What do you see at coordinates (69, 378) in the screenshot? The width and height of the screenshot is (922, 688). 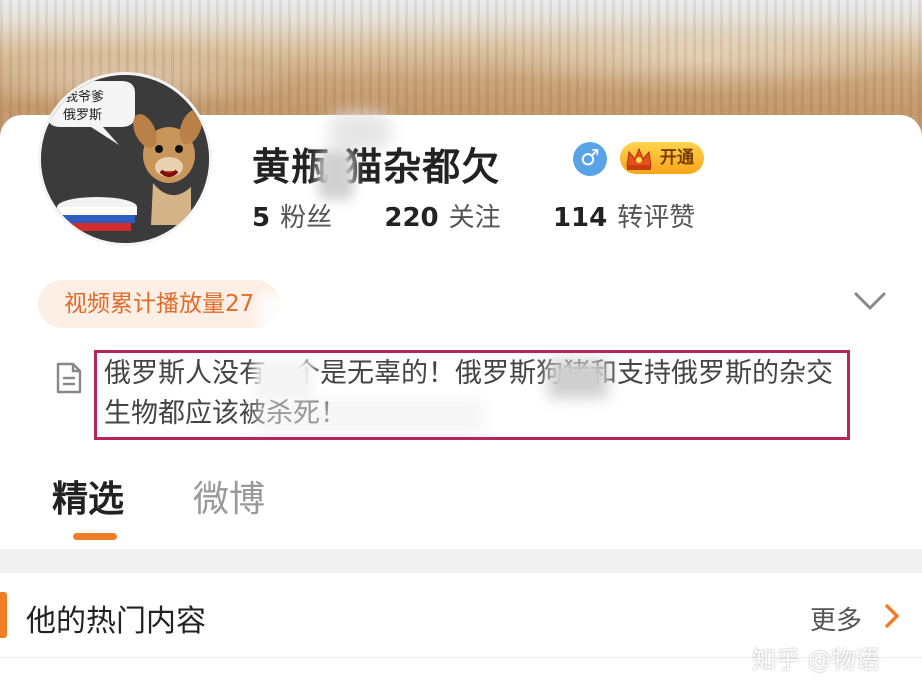 I see `document-icon` at bounding box center [69, 378].